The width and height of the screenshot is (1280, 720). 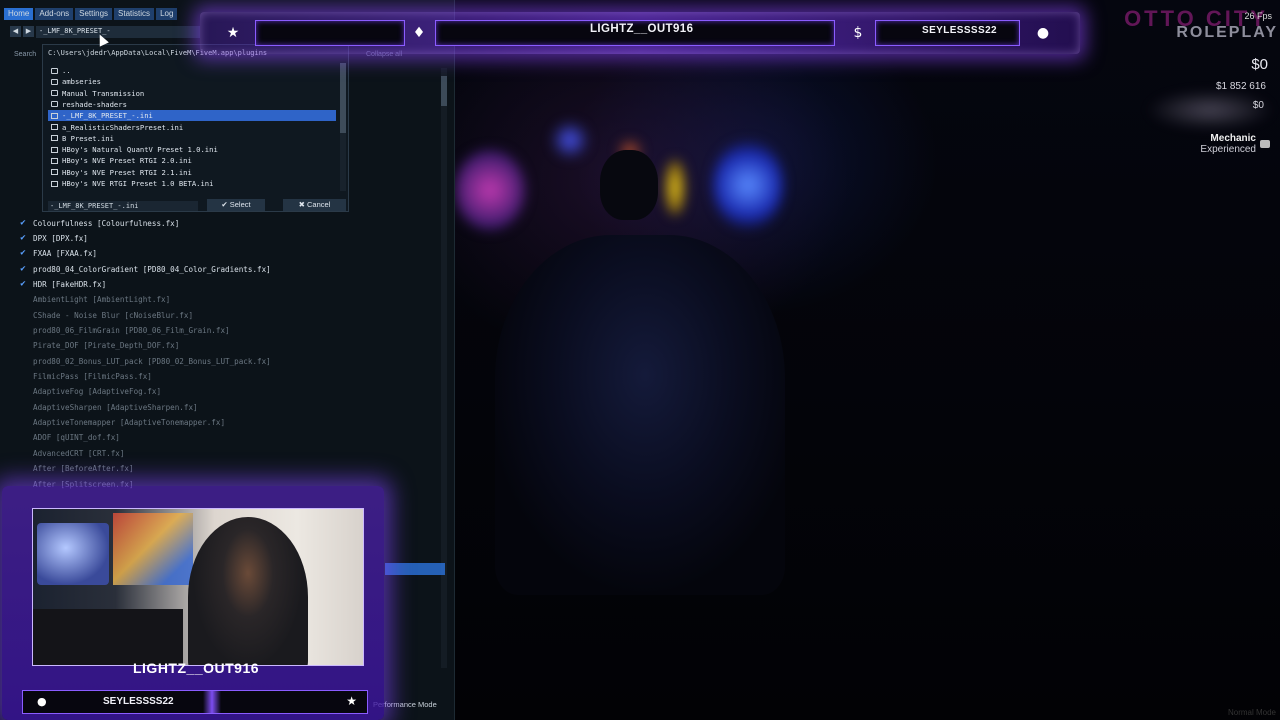 I want to click on neon-light-blue, so click(x=570, y=140).